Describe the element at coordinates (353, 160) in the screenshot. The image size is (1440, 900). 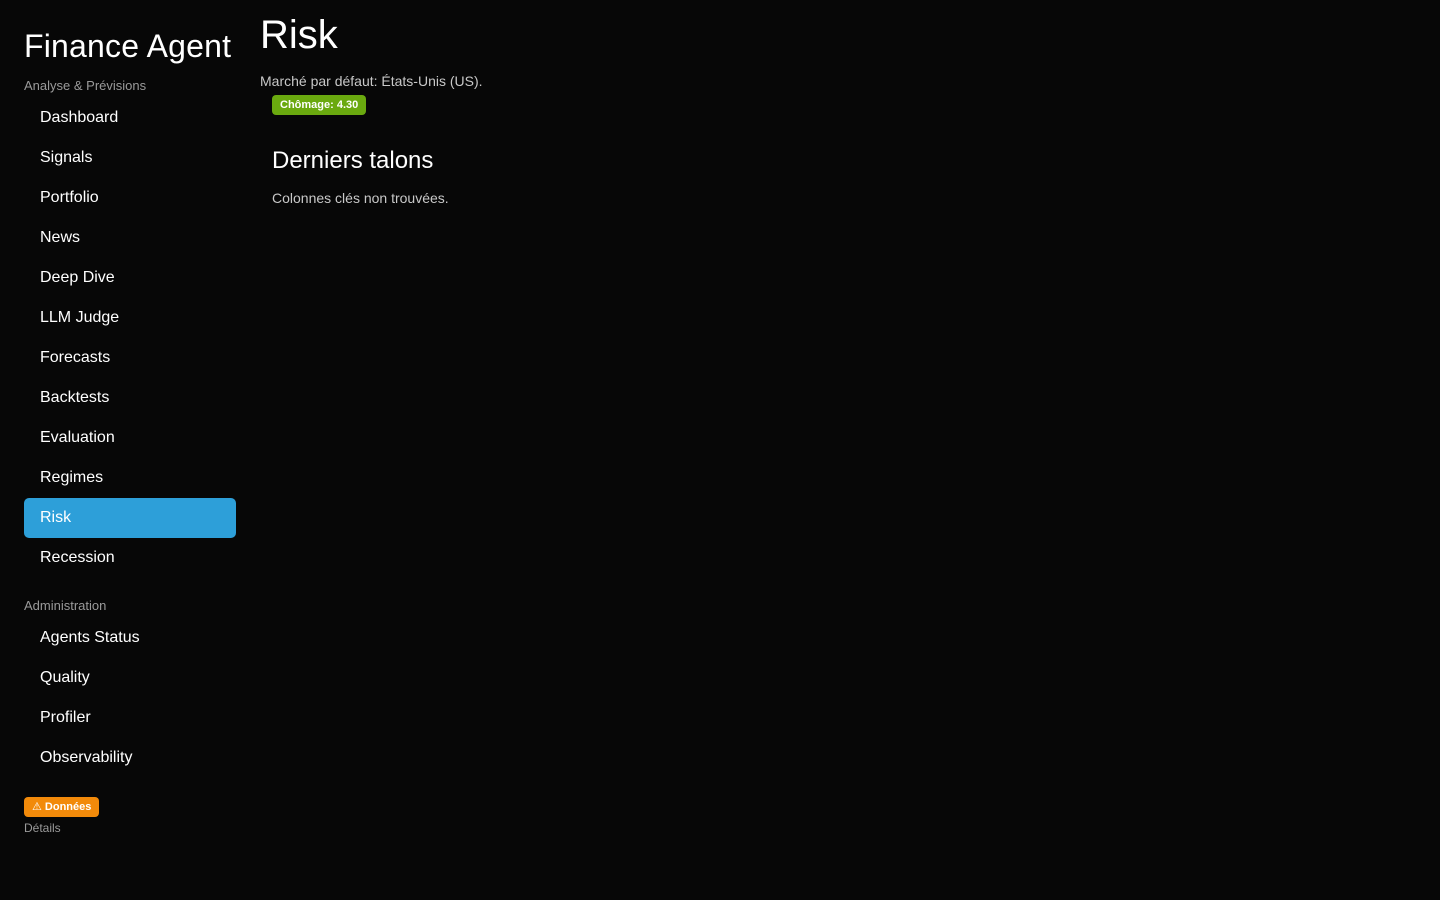
I see `section-title: Derniers talons` at that location.